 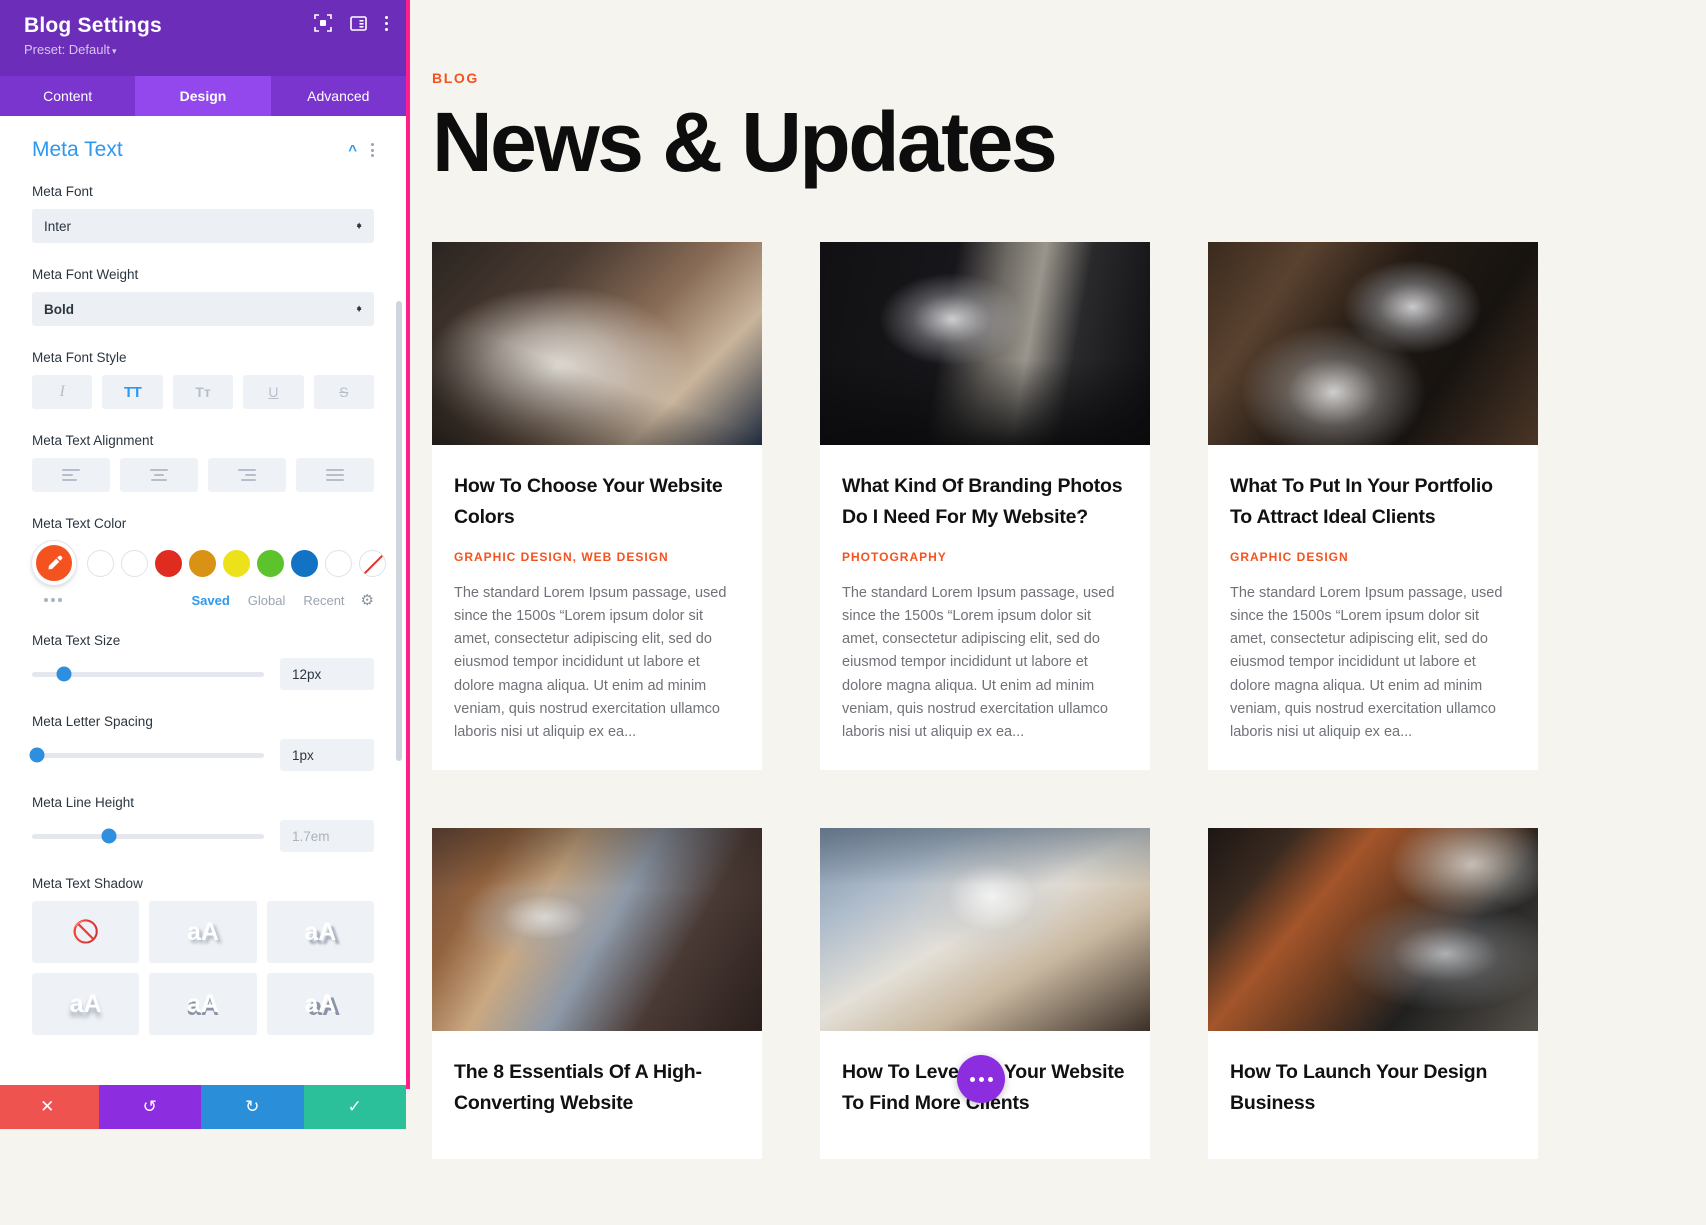 I want to click on meta-text-shadow-field: Meta Text Shadow 🚫 aA aA aA aA aA, so click(x=203, y=955).